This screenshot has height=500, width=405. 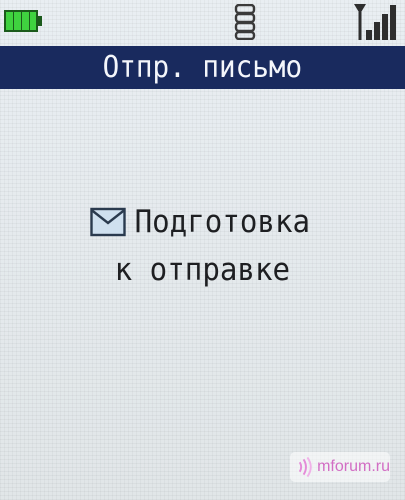 What do you see at coordinates (353, 466) in the screenshot?
I see `watermark-text: mforum.ru` at bounding box center [353, 466].